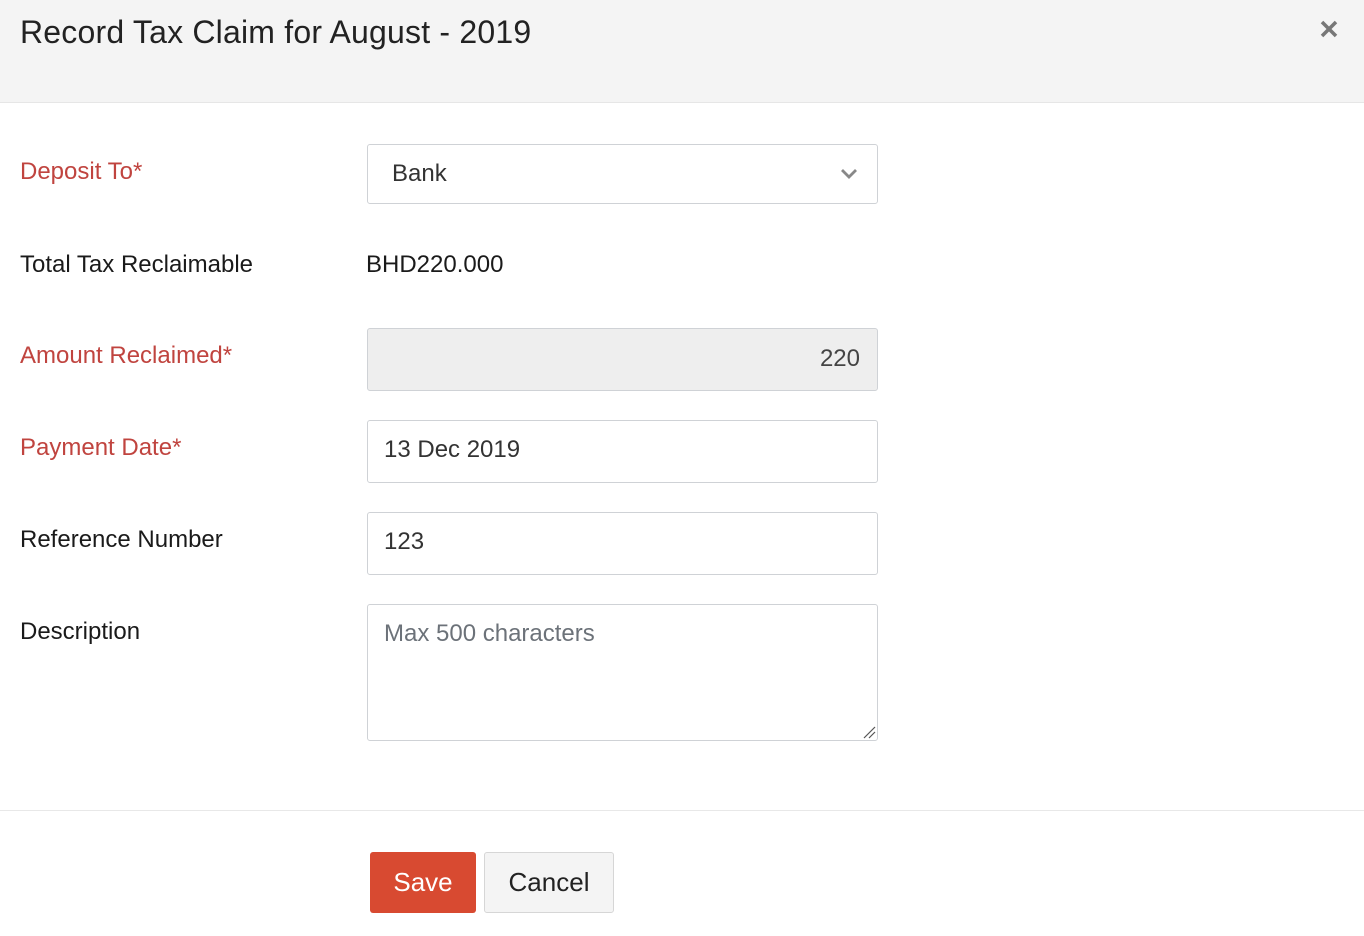  Describe the element at coordinates (419, 173) in the screenshot. I see `deposit-to-value: Bank` at that location.